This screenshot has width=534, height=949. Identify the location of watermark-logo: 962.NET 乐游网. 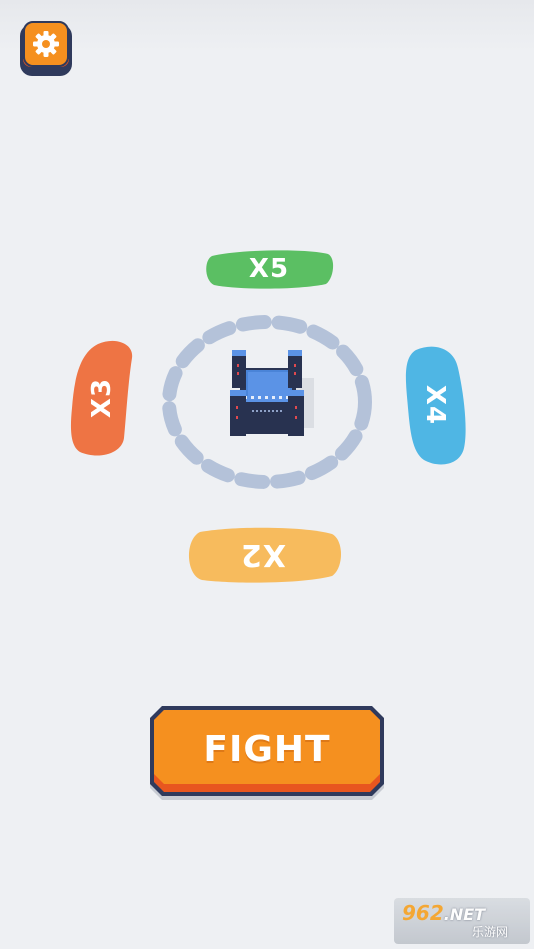
(462, 921).